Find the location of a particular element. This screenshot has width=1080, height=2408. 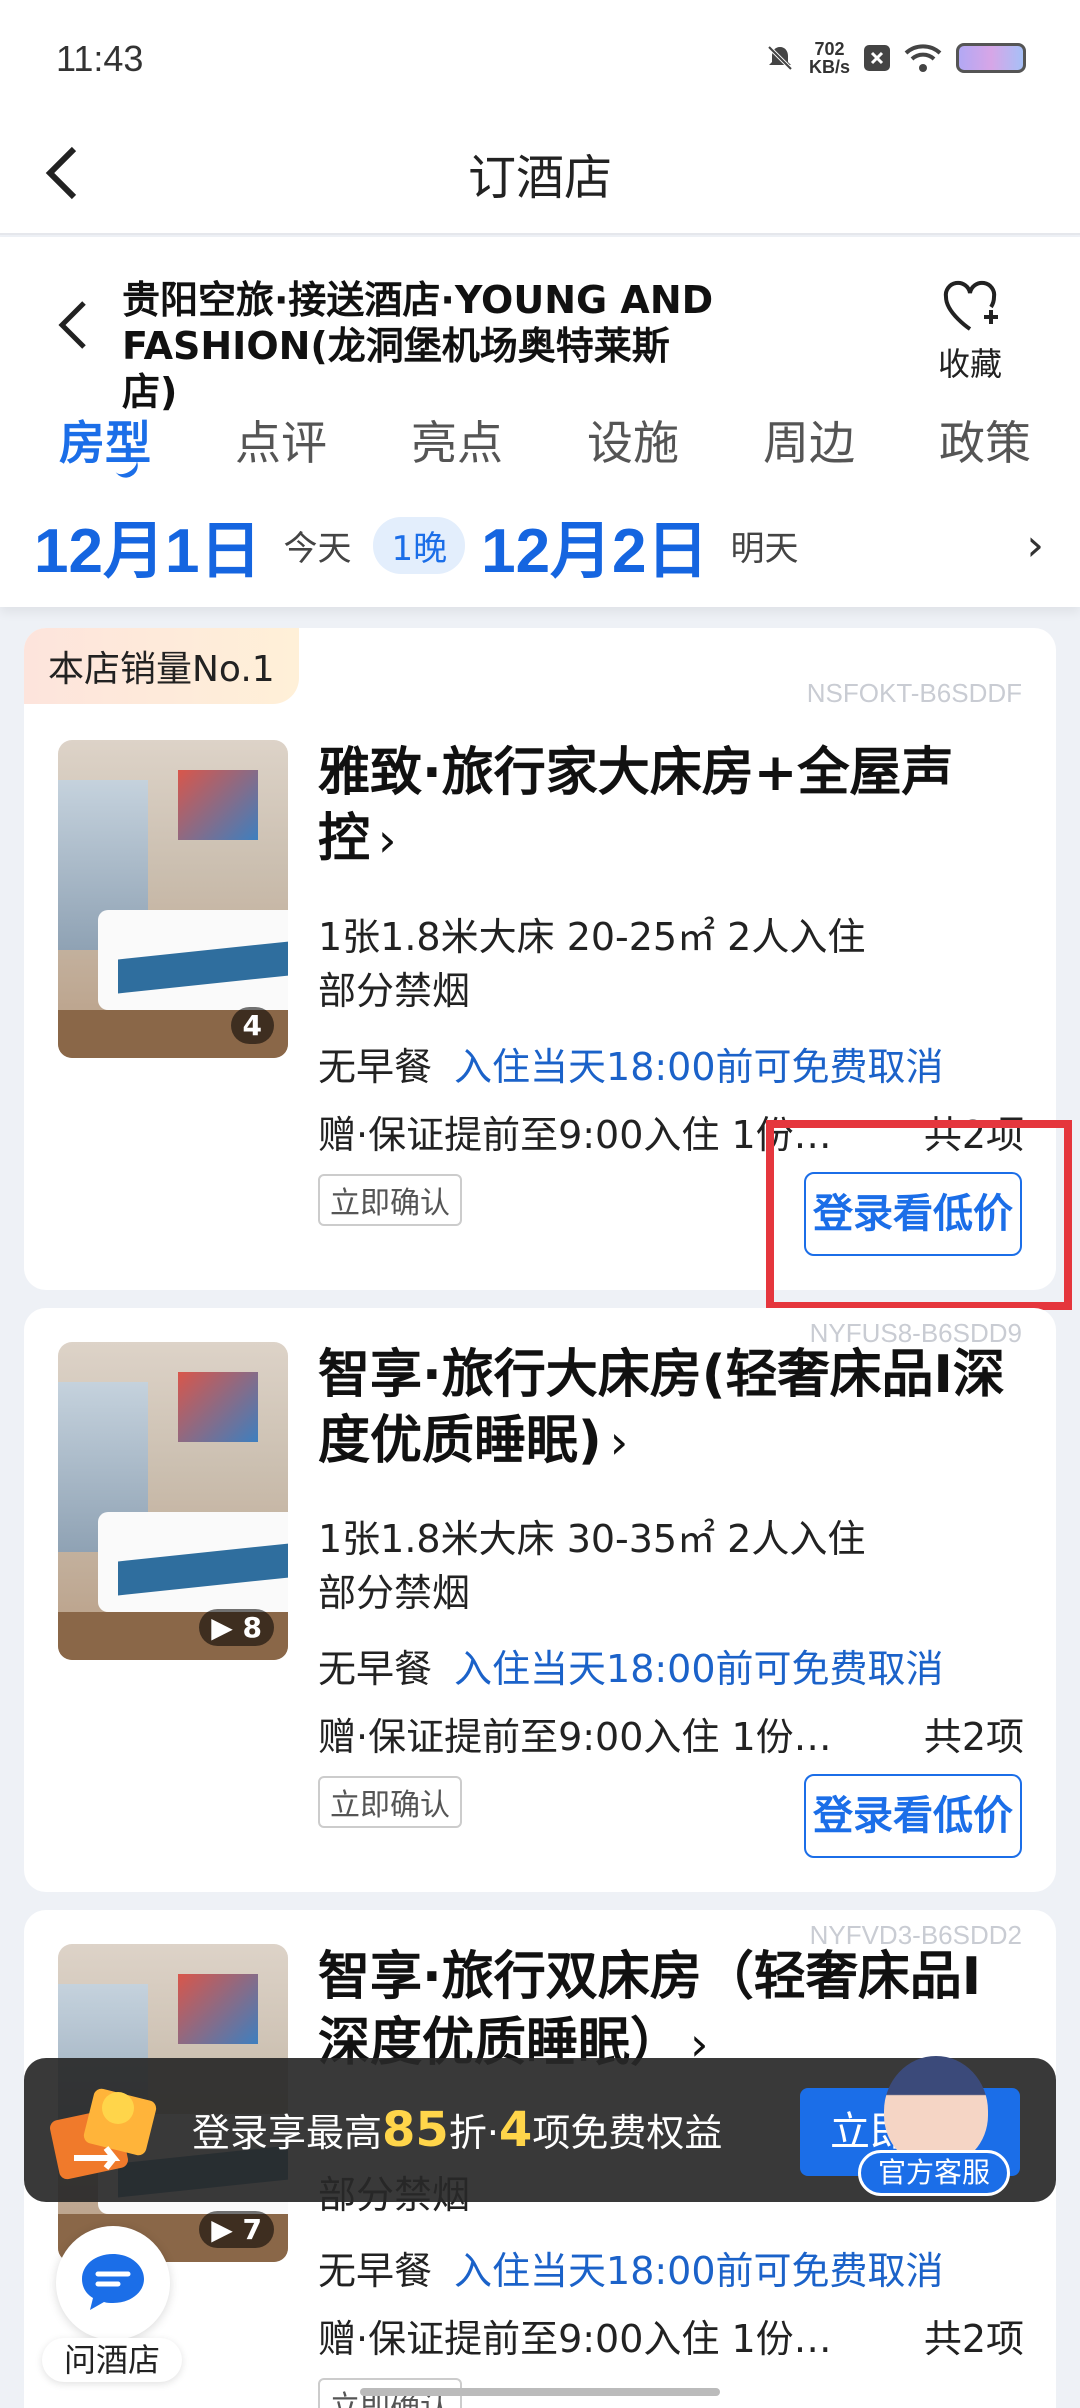

ask-hotel-button: 问酒店 is located at coordinates (112, 2301).